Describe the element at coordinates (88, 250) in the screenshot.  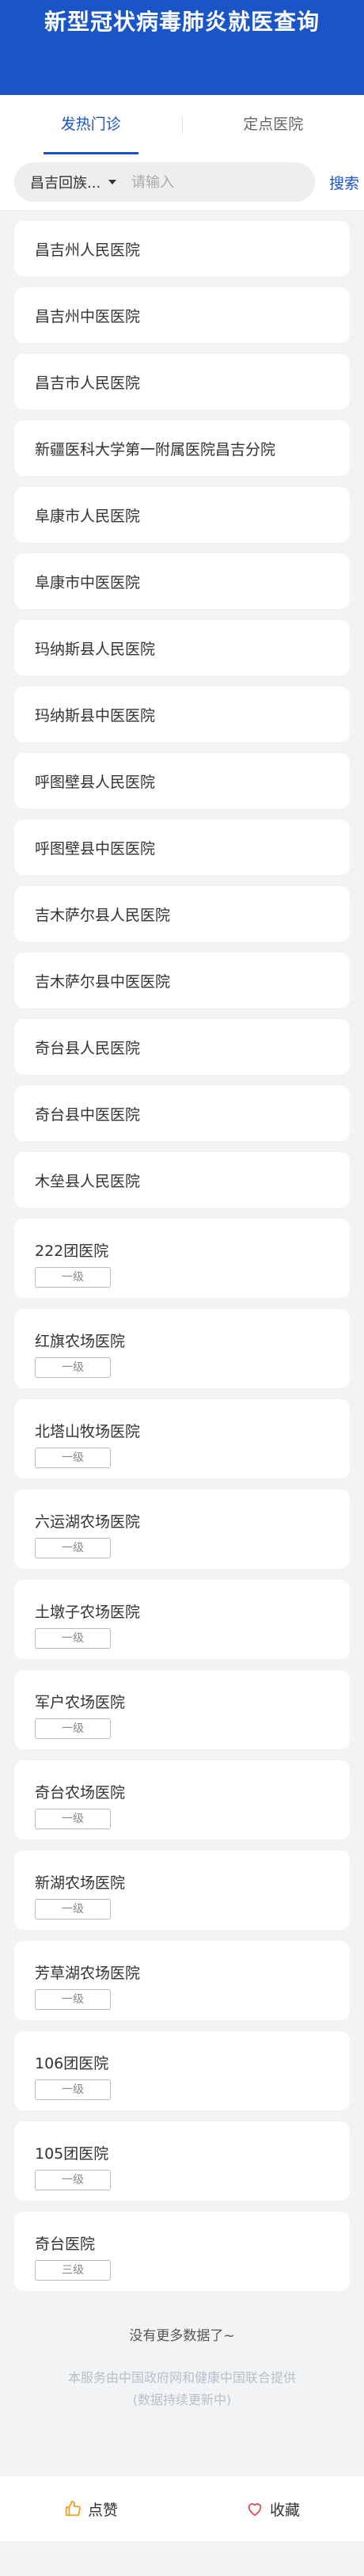
I see `hospital-name: 昌吉州人民医院` at that location.